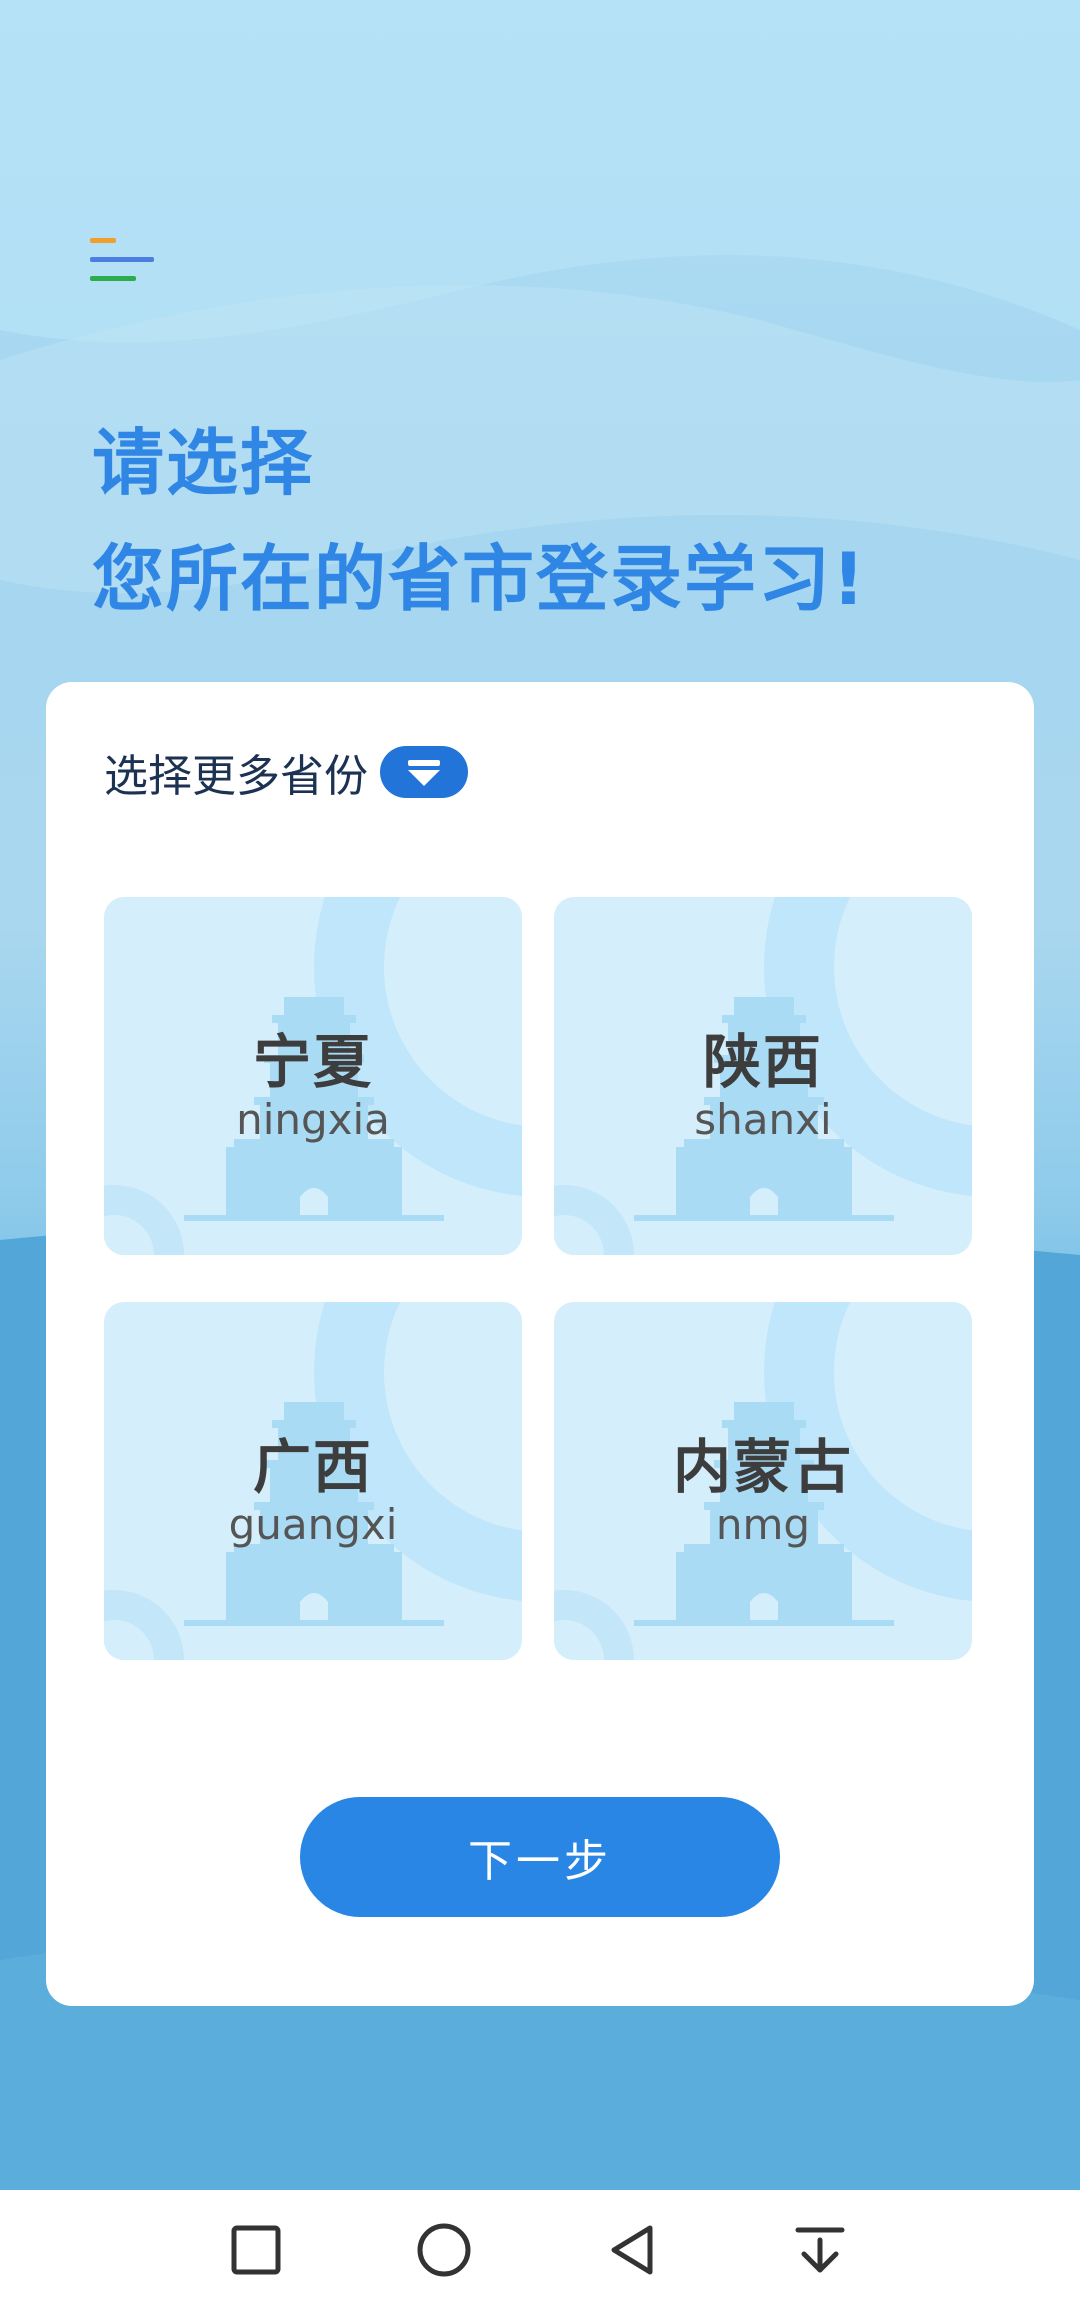  I want to click on province-name: 陕西, so click(762, 1062).